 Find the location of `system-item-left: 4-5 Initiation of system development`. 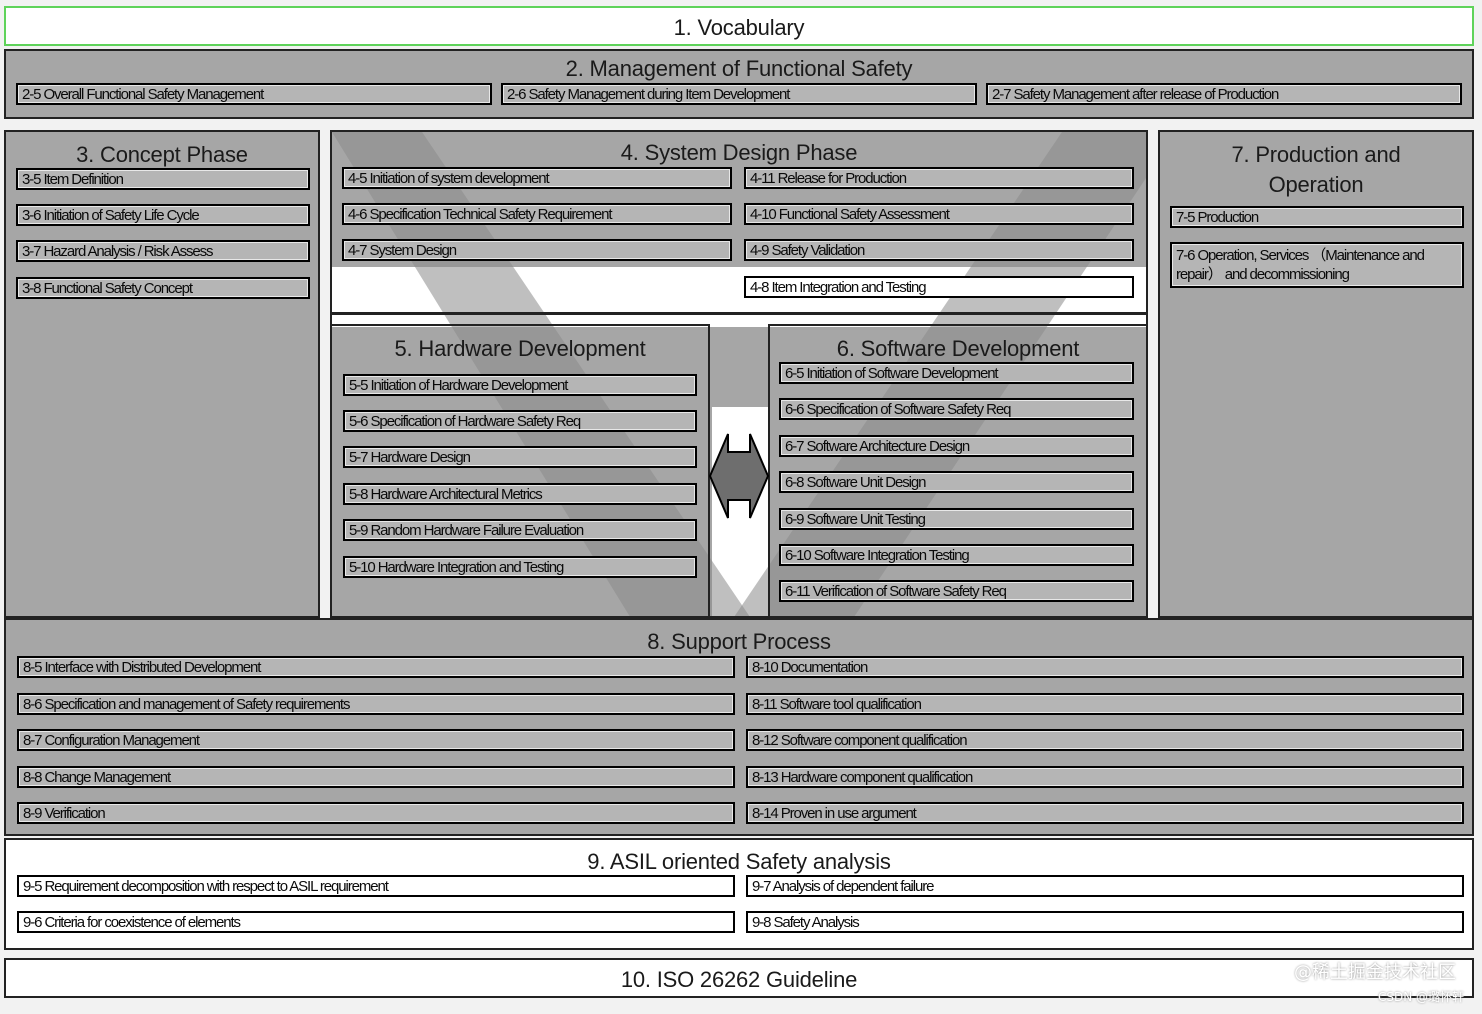

system-item-left: 4-5 Initiation of system development is located at coordinates (537, 178).